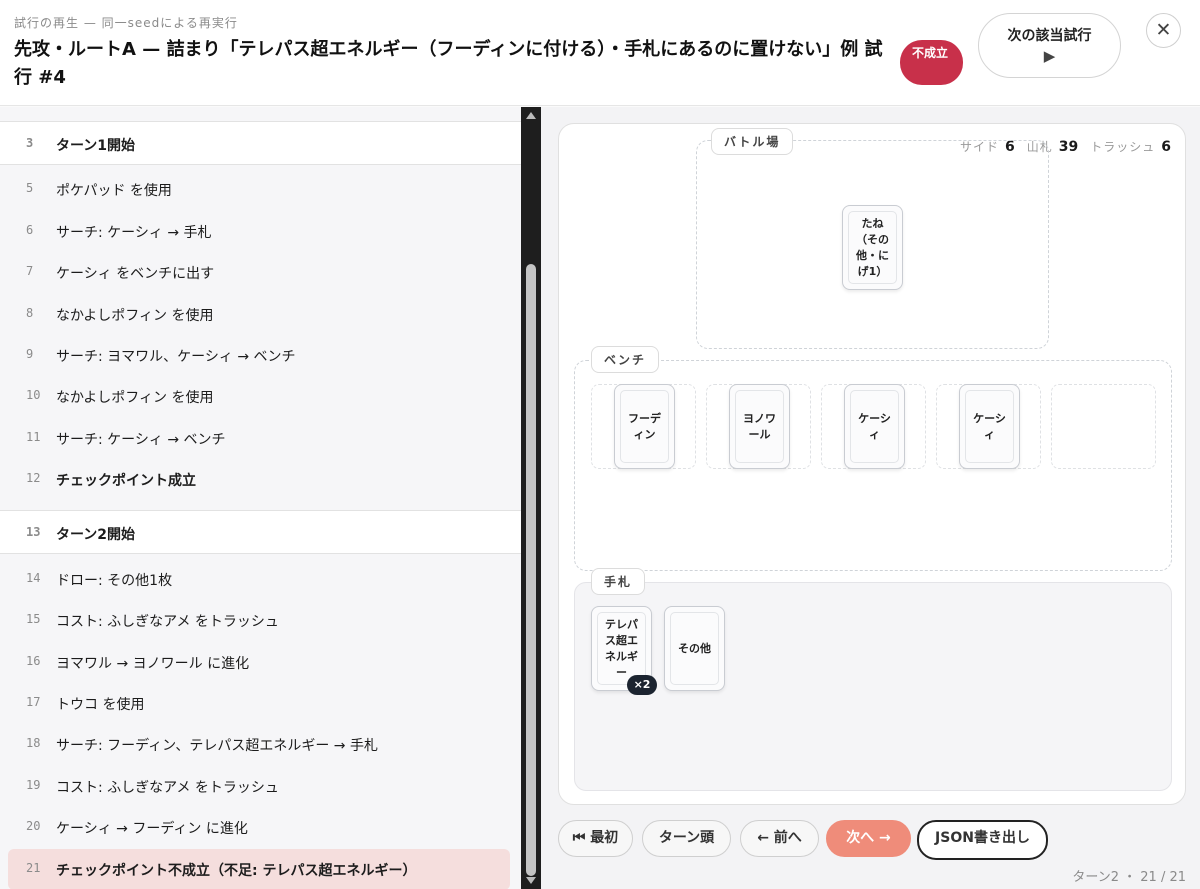 The height and width of the screenshot is (889, 1200). What do you see at coordinates (96, 535) in the screenshot?
I see `log-entry-text: ターン2開始` at bounding box center [96, 535].